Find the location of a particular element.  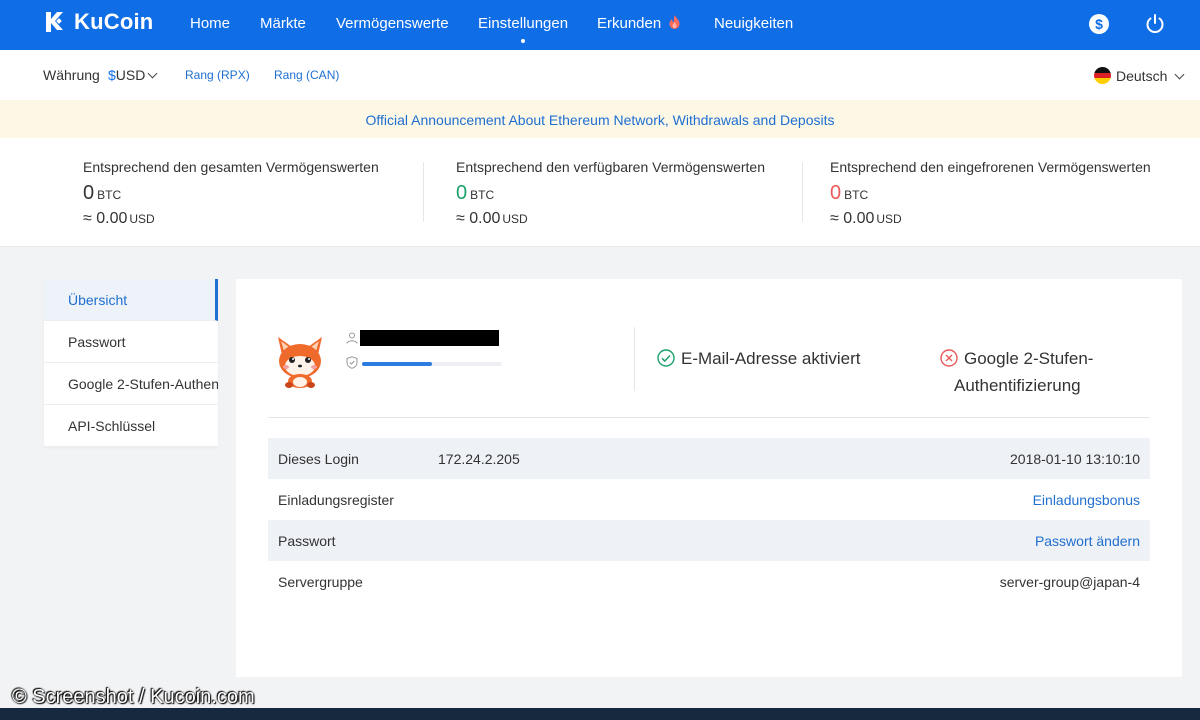

check-circle-icon is located at coordinates (666, 358).